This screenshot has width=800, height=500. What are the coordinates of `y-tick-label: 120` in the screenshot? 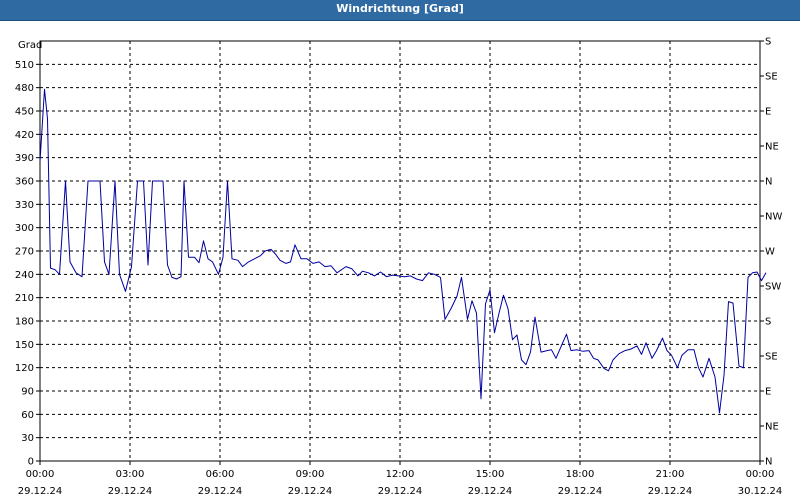 It's located at (24, 368).